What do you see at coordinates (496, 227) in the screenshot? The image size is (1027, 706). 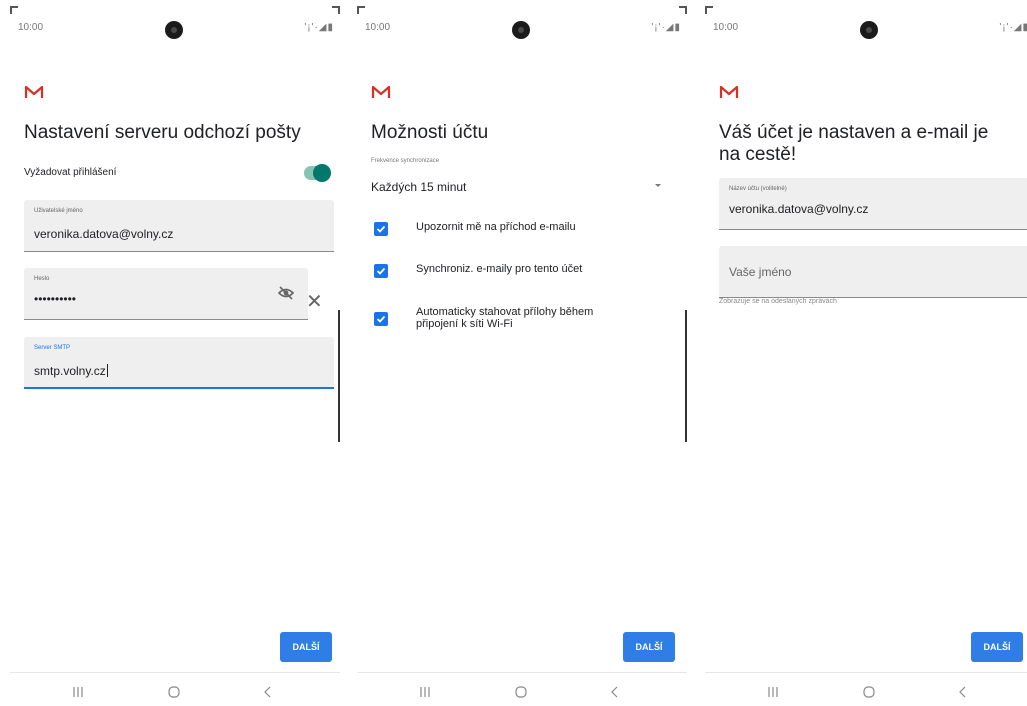 I see `checkbox-label: Upozornit mě na příchod e-mailu` at bounding box center [496, 227].